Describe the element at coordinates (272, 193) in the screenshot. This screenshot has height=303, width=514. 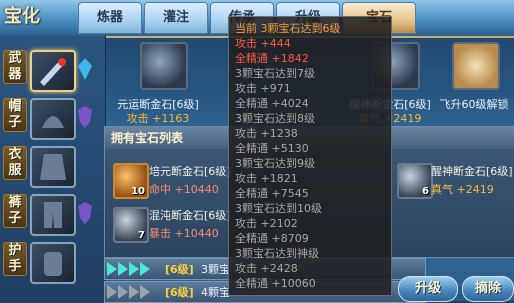
I see `tooltip-line: 全精通 +7545` at that location.